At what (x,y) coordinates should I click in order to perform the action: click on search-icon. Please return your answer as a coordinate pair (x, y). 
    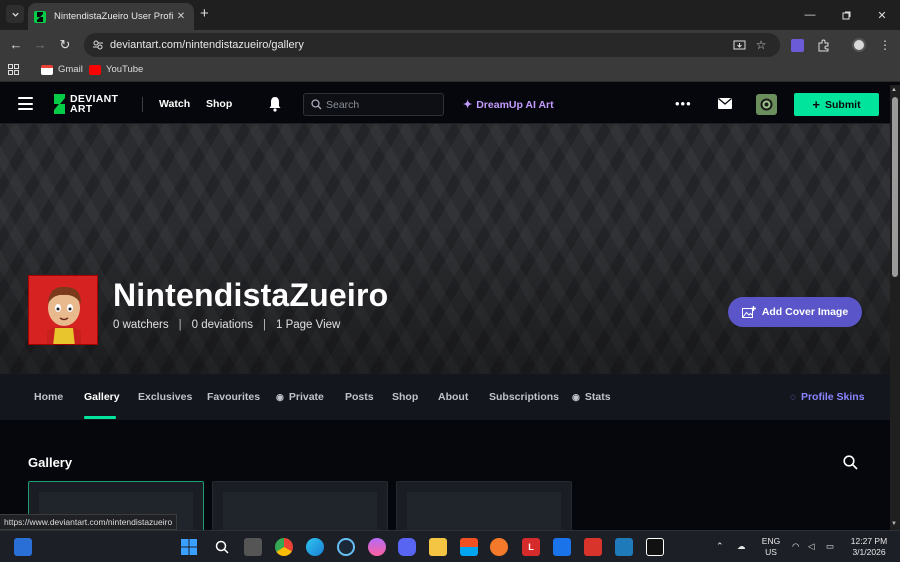
    Looking at the image, I should click on (316, 104).